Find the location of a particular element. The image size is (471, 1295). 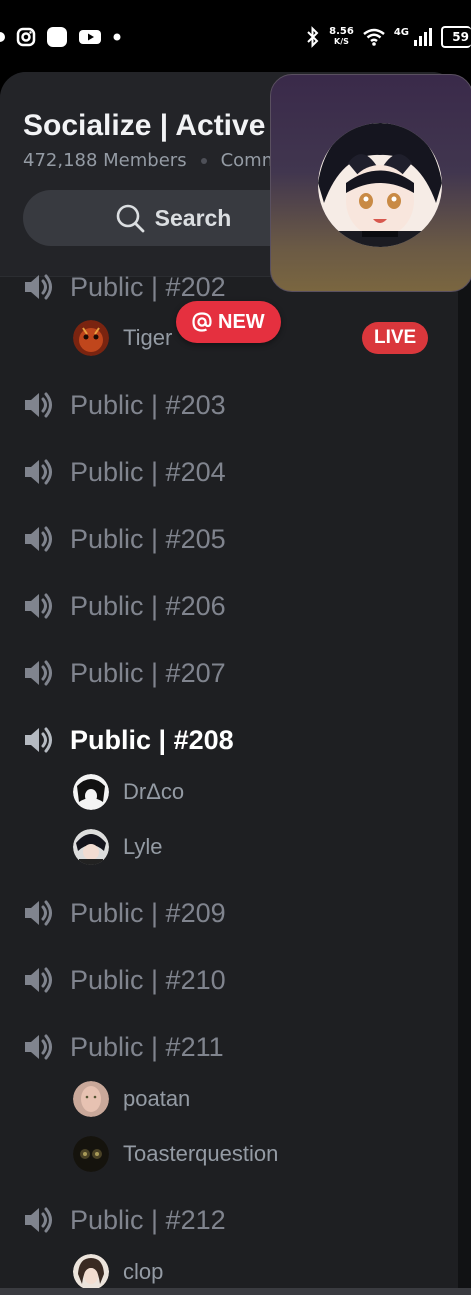

search-label: Search is located at coordinates (193, 217).